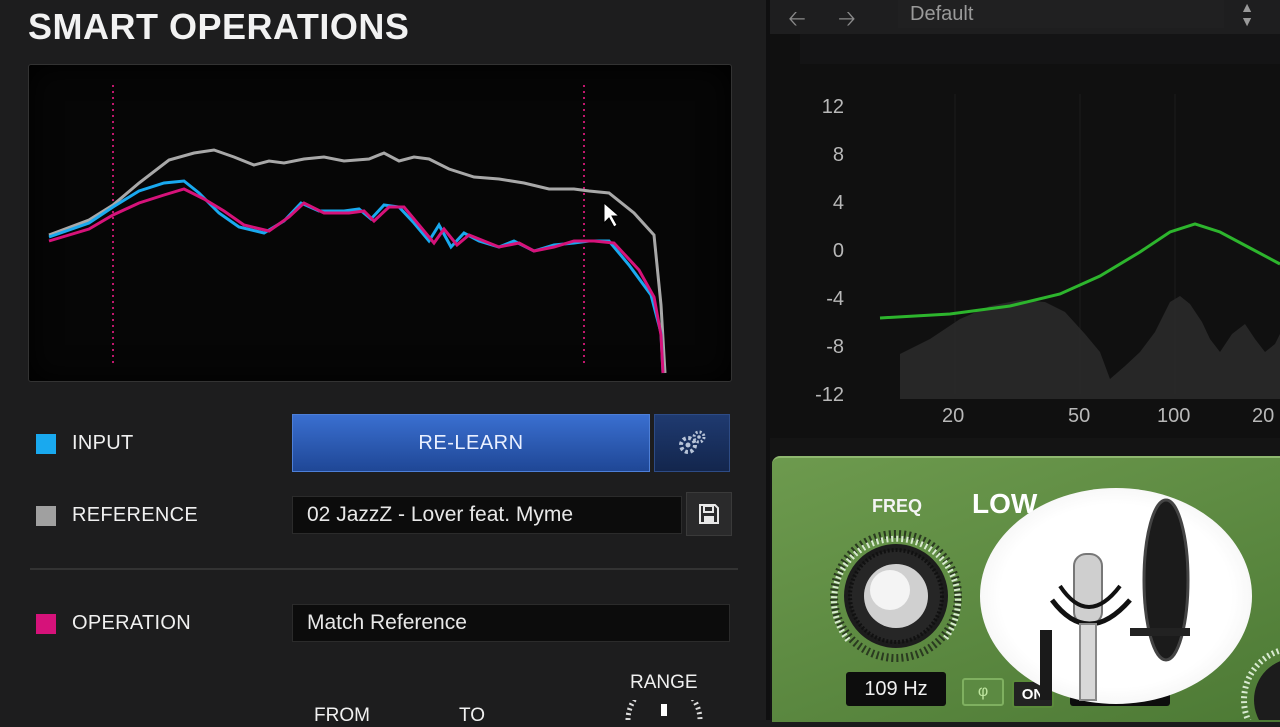 The height and width of the screenshot is (727, 1280). What do you see at coordinates (835, 299) in the screenshot?
I see `eq-y-label: -4` at bounding box center [835, 299].